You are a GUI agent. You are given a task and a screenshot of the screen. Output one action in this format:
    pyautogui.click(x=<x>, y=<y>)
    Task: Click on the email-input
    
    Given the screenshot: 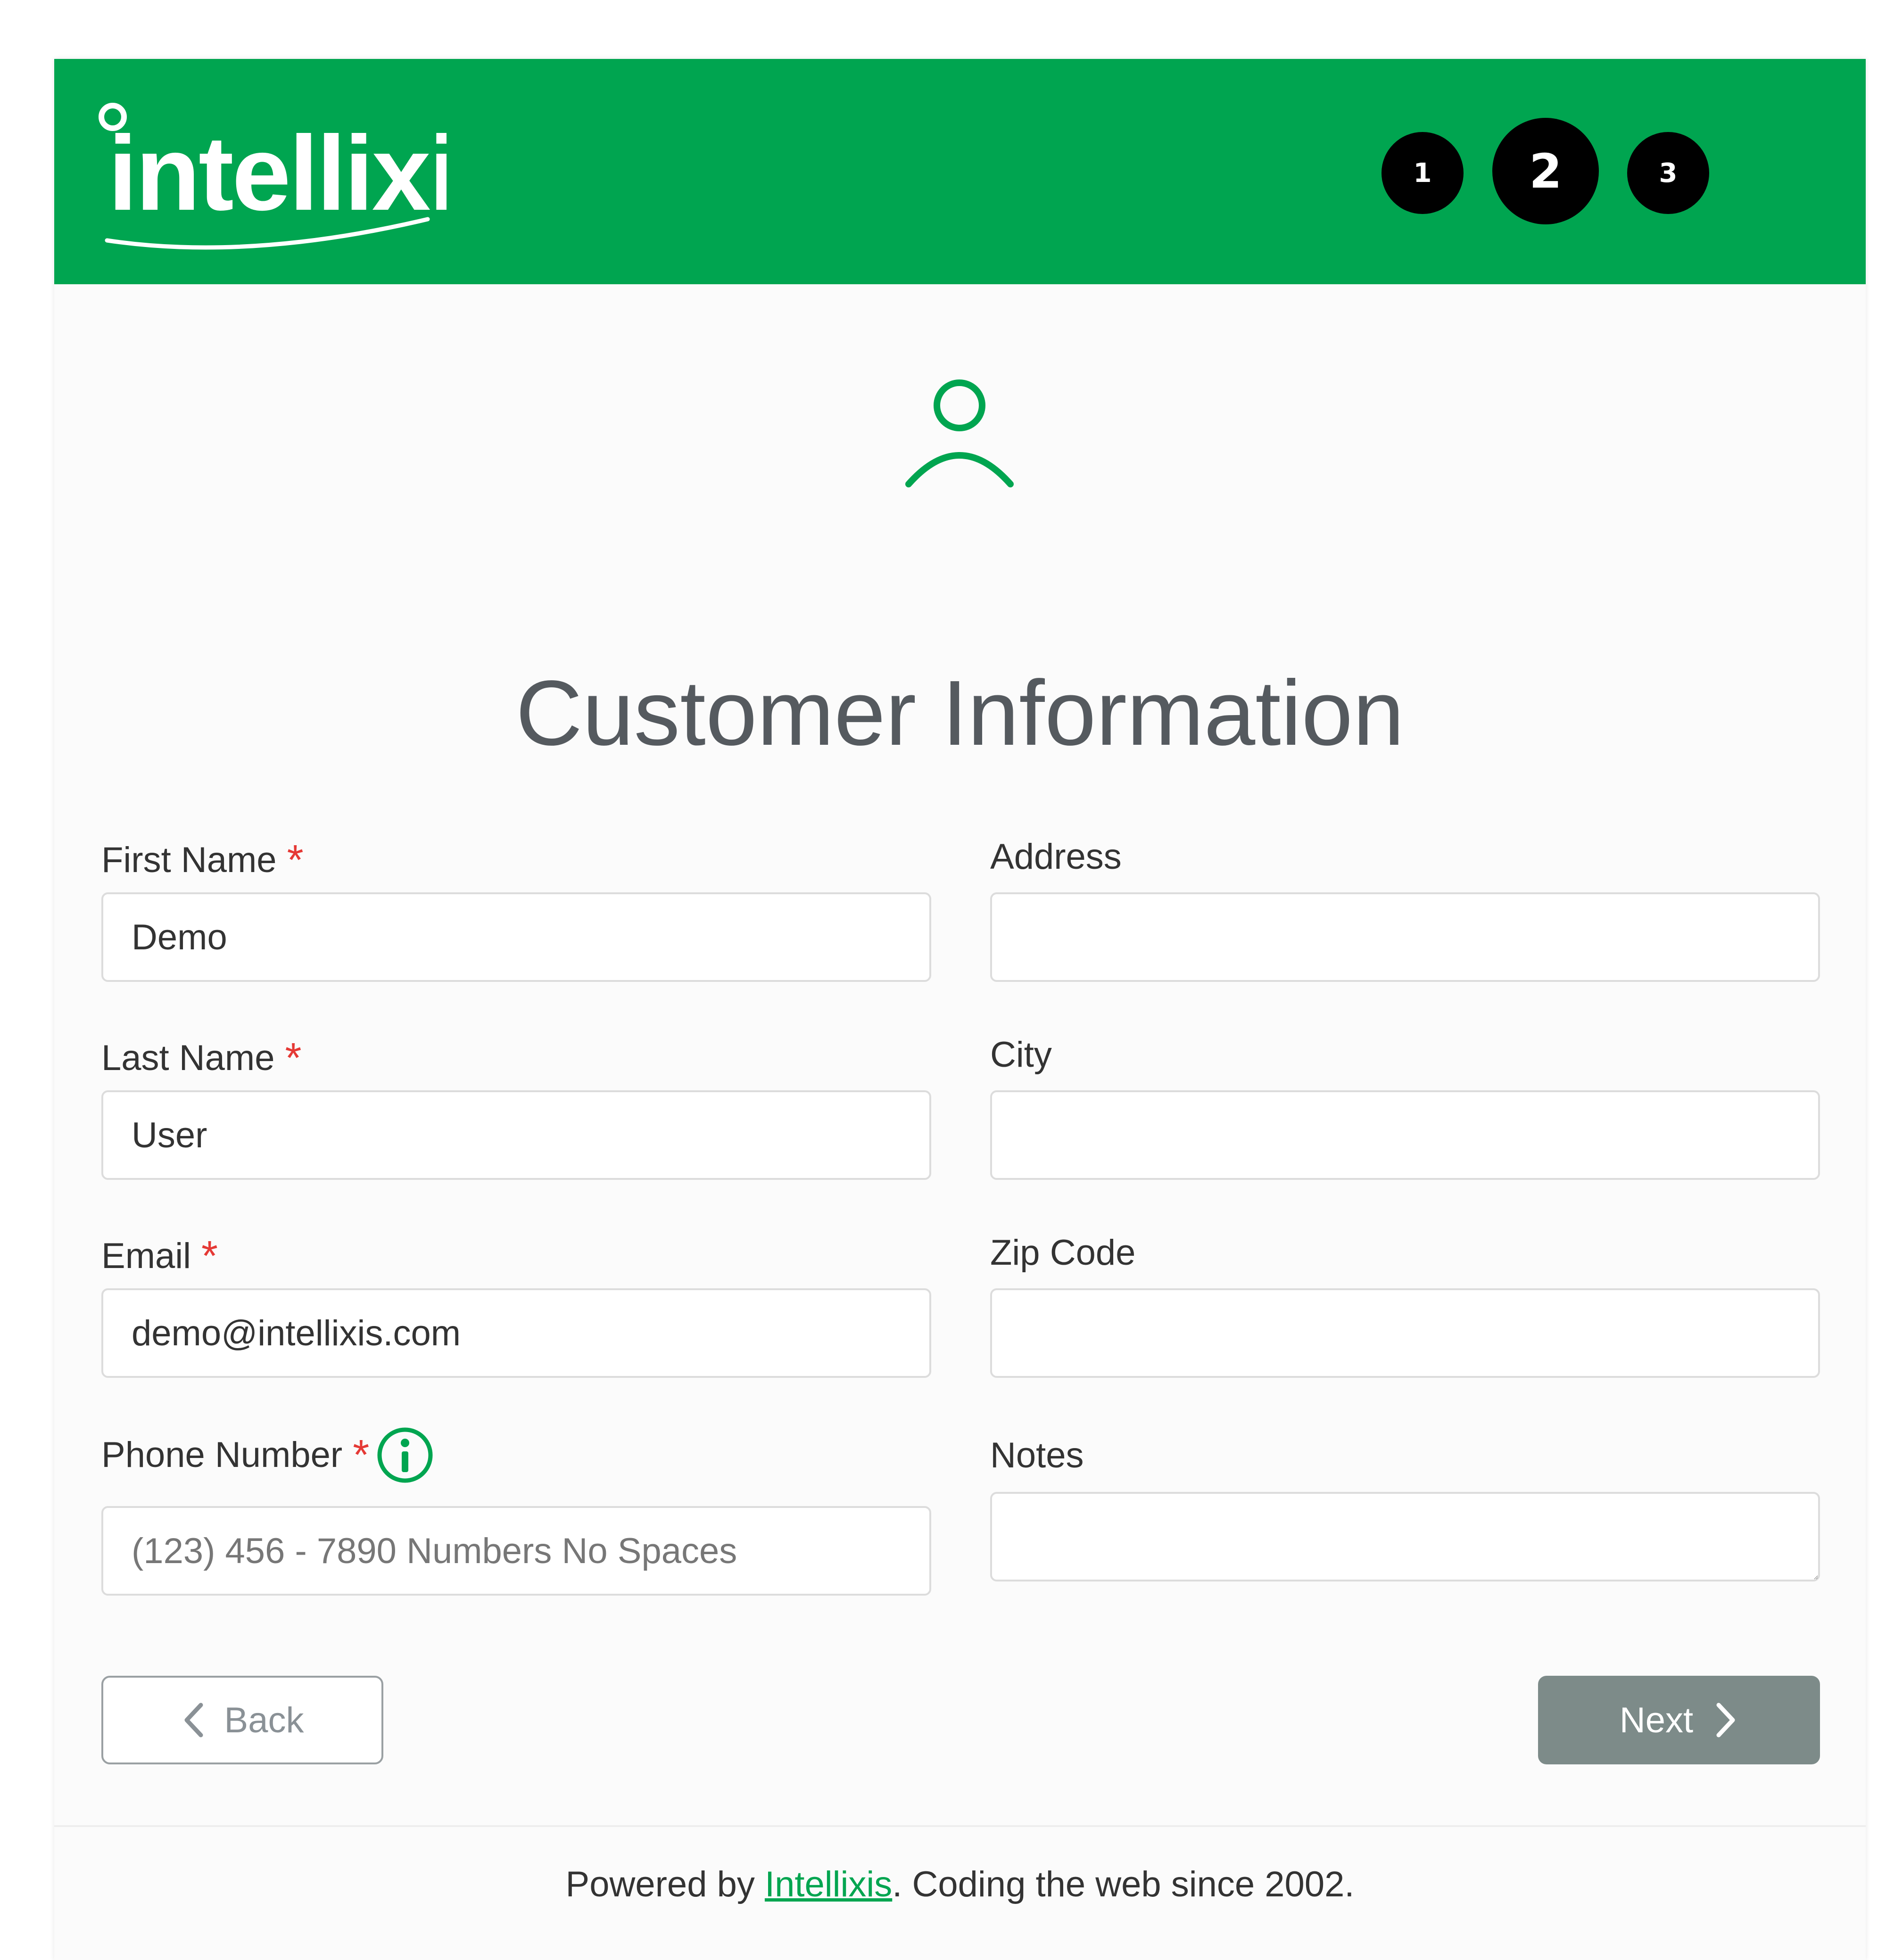 What is the action you would take?
    pyautogui.click(x=516, y=1333)
    